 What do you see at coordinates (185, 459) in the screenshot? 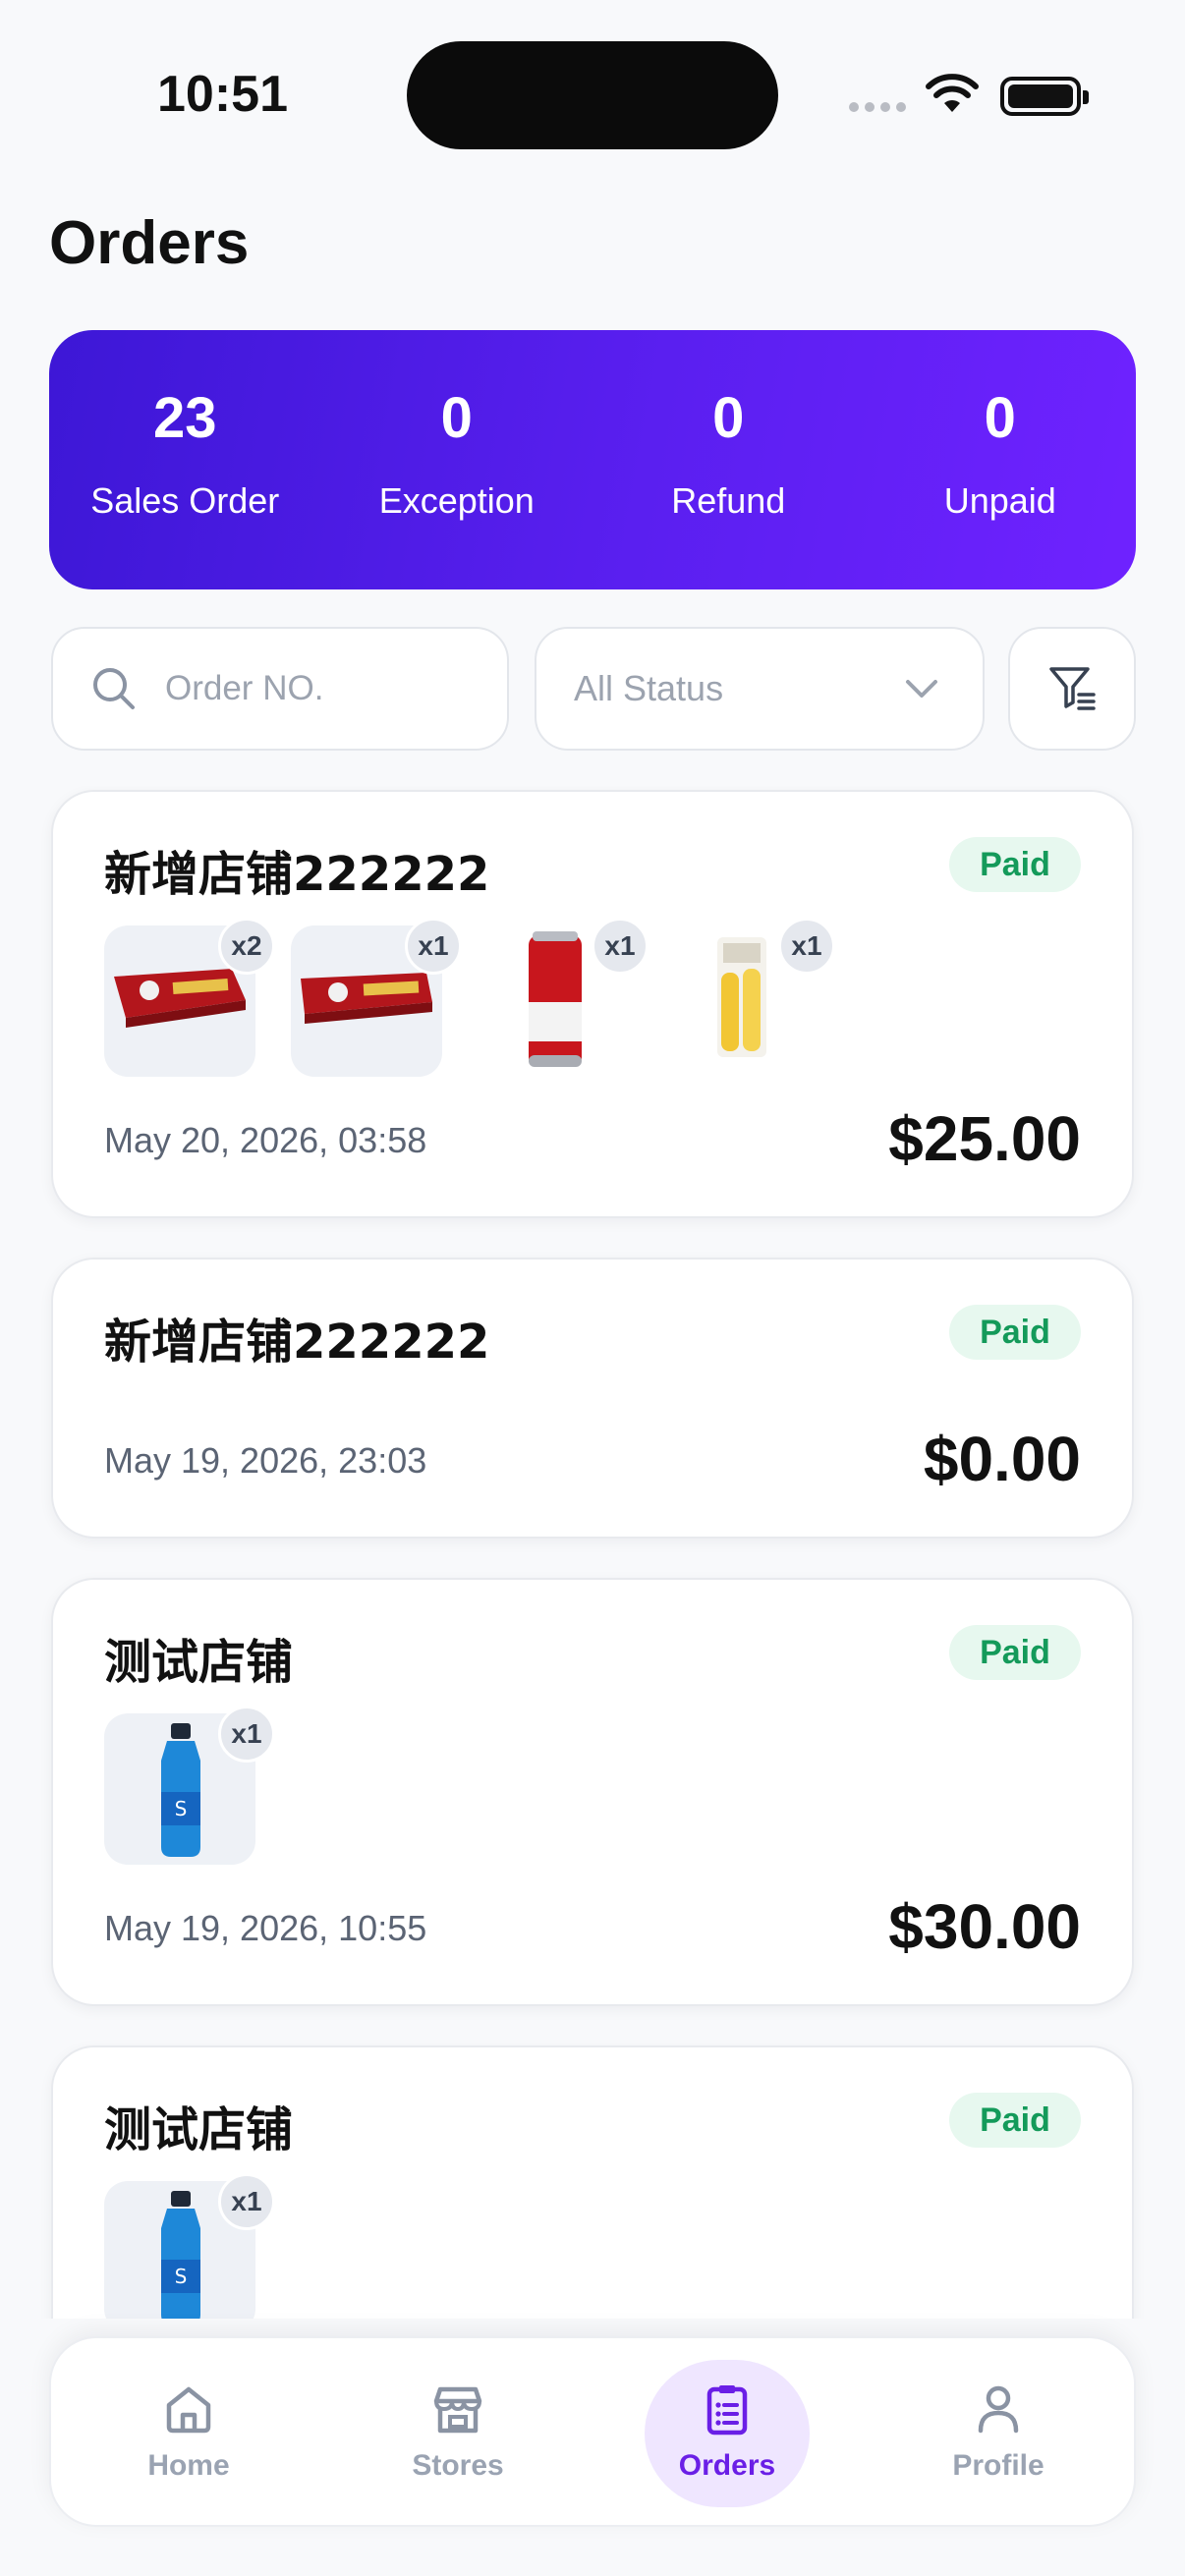
I see `stat-sales-order: 23 Sales Order` at bounding box center [185, 459].